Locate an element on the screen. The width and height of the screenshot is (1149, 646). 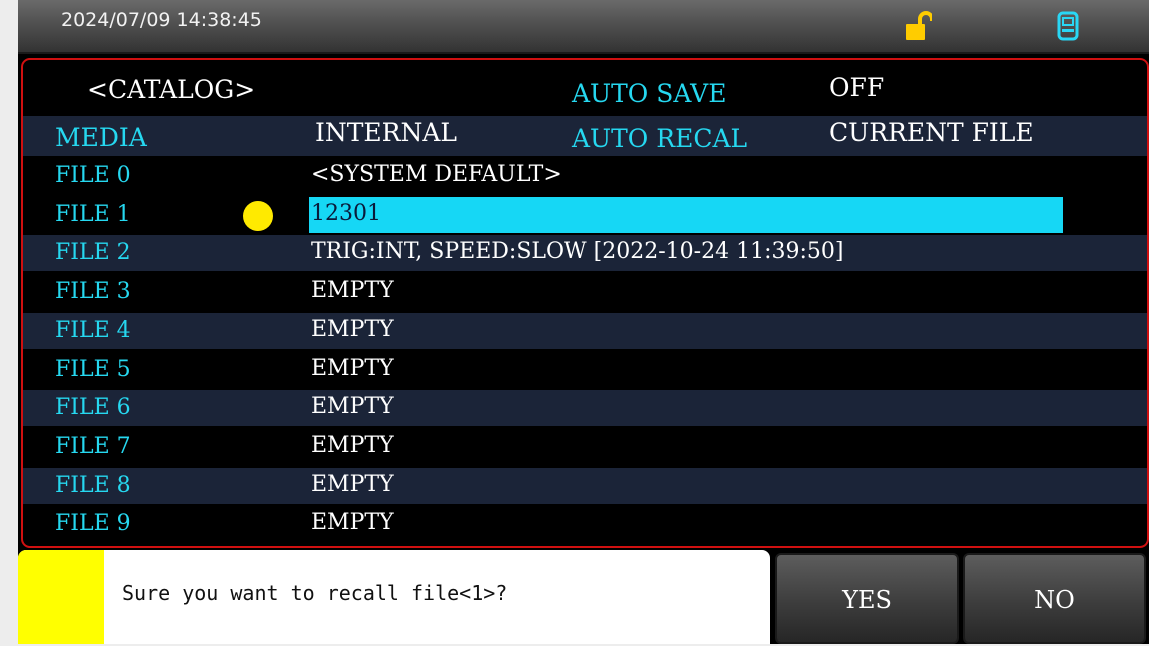
status-bar: 2024/07/09 14:38:45 is located at coordinates (583, 27).